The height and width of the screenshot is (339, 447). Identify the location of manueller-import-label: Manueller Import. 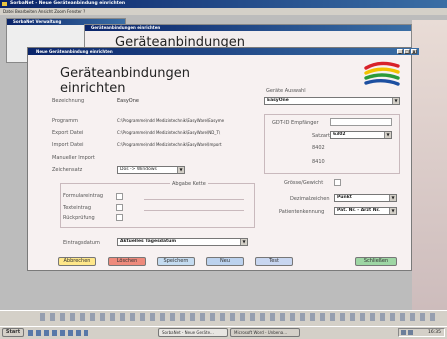
(73, 158).